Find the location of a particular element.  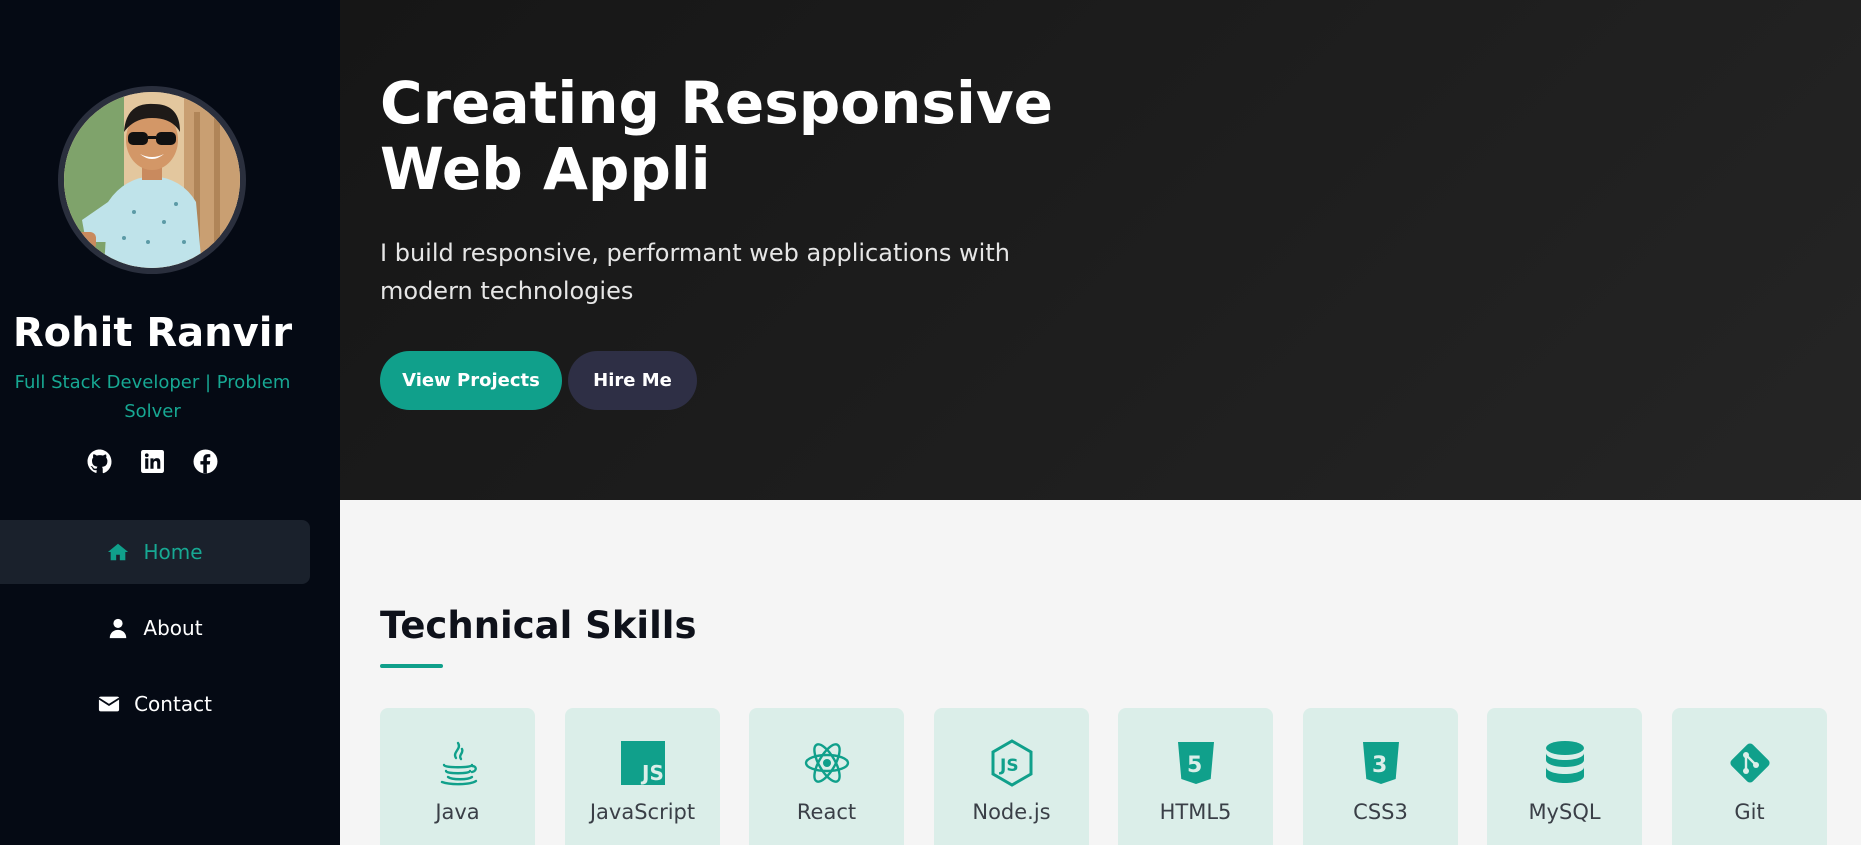

hire-me-button: Hire Me is located at coordinates (632, 380).